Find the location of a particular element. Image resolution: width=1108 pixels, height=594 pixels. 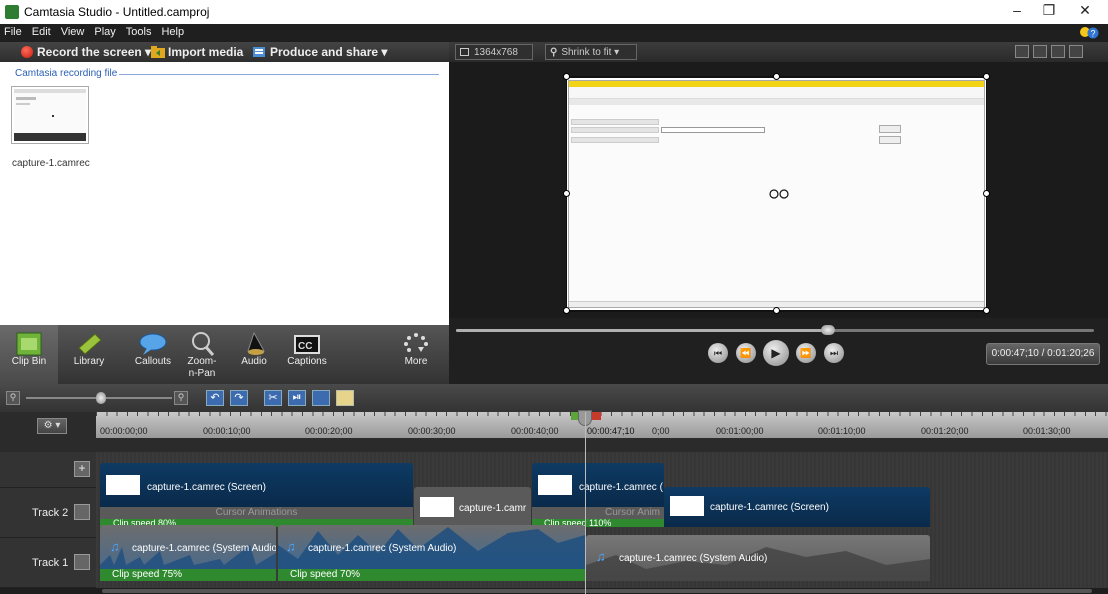

ruler-tick: 0;00 is located at coordinates (661, 431).